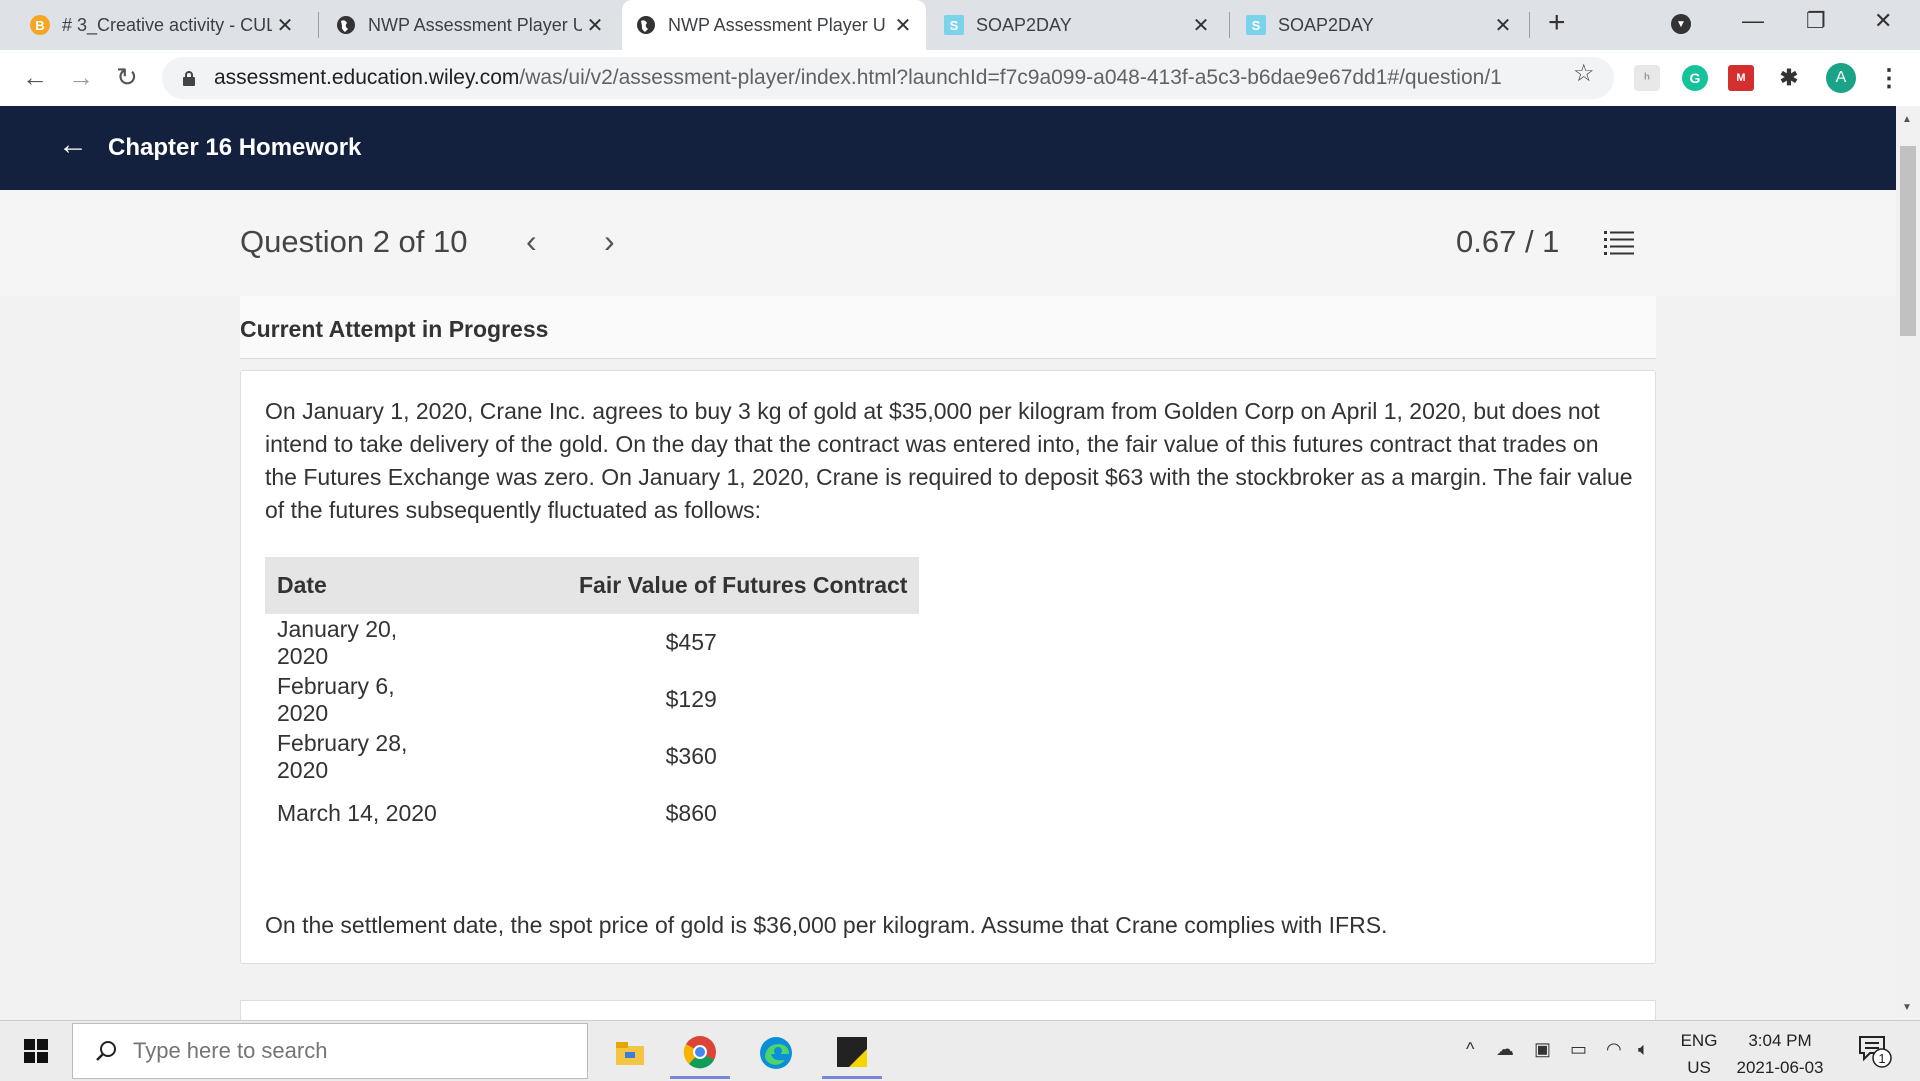 This screenshot has width=1920, height=1081. I want to click on date-cell: January 20, 2020, so click(337, 642).